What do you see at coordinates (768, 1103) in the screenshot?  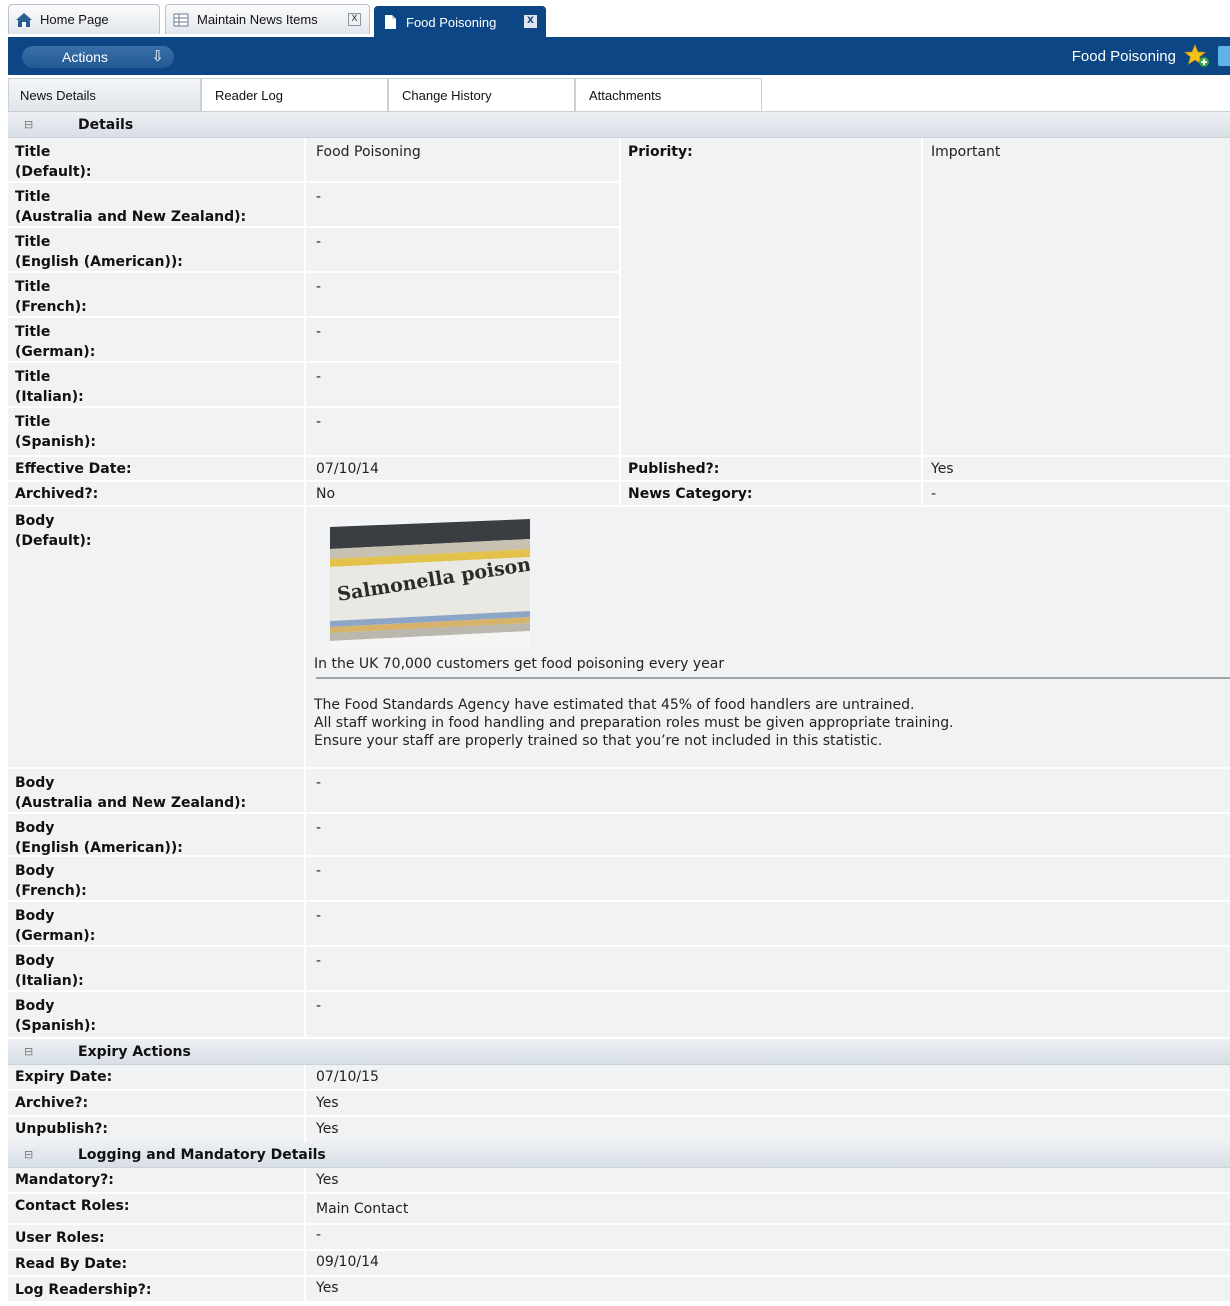 I see `archive-value: Yes` at bounding box center [768, 1103].